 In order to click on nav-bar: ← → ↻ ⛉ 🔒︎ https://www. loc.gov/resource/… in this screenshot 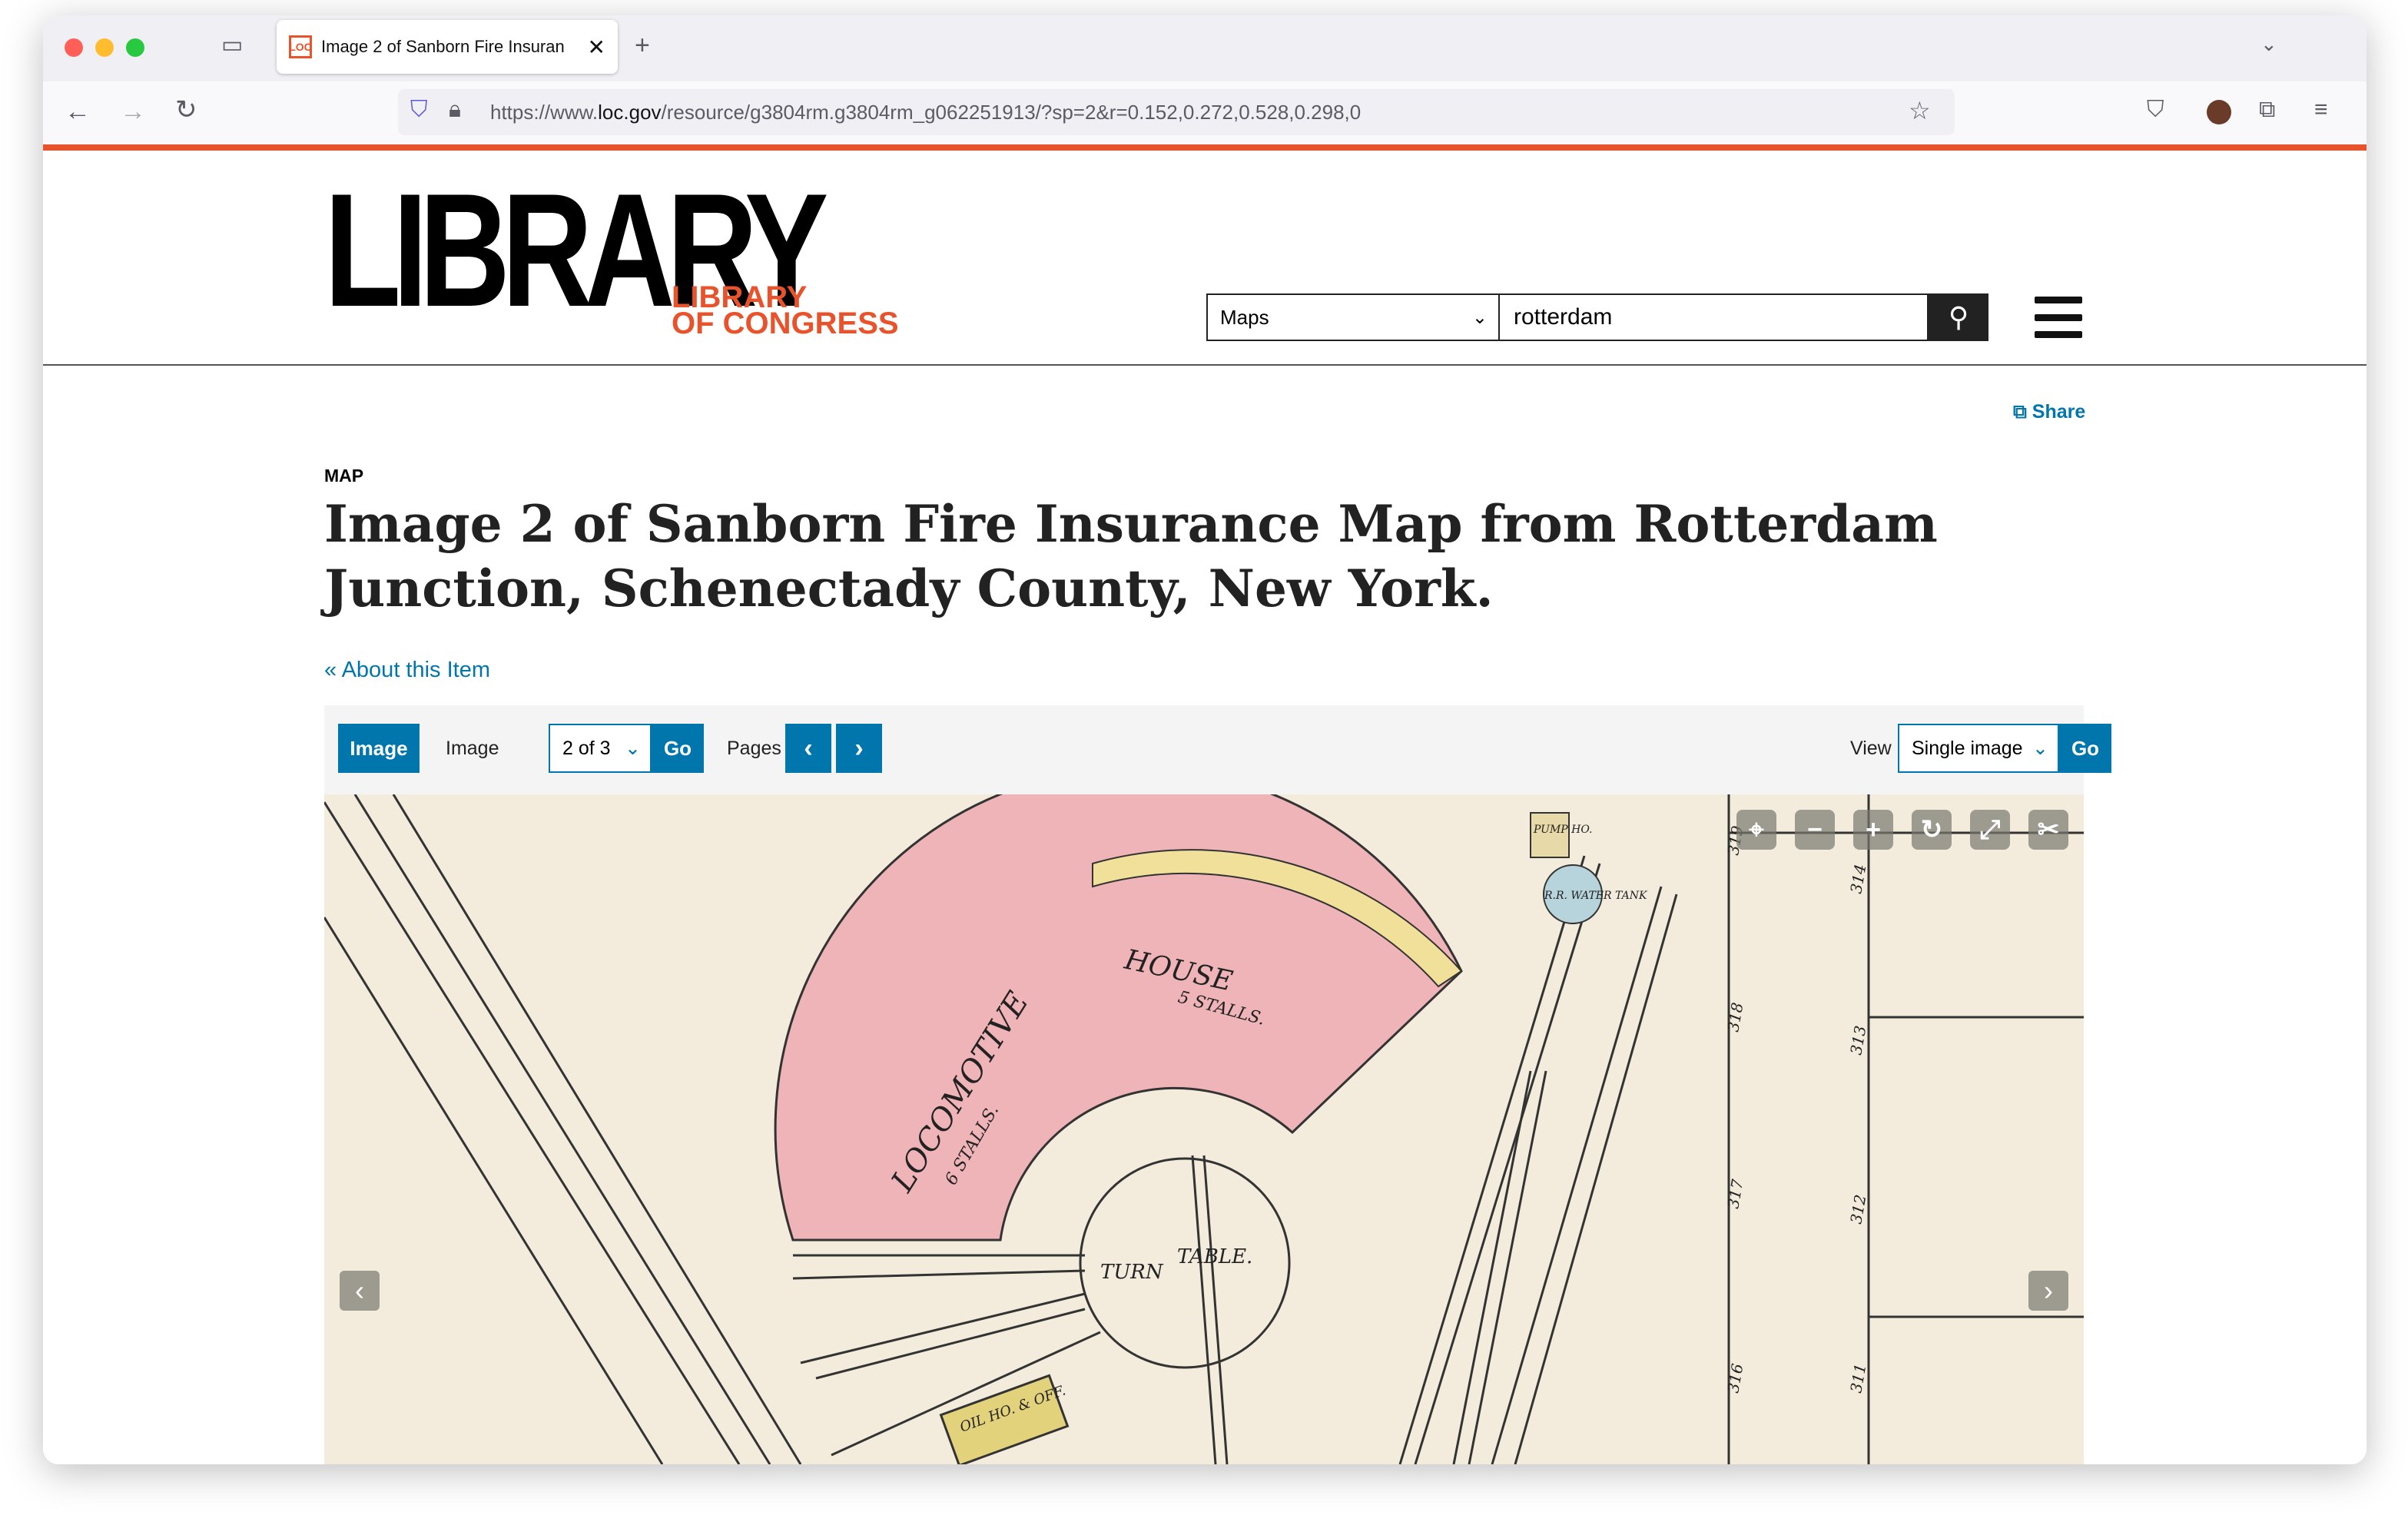, I will do `click(1205, 112)`.